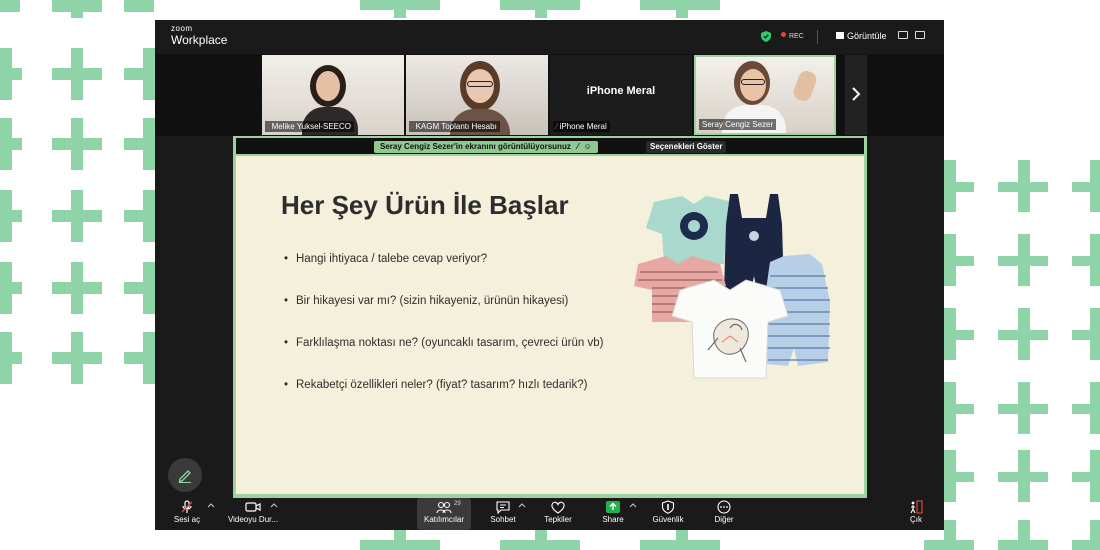 This screenshot has height=550, width=1100. What do you see at coordinates (840, 35) in the screenshot?
I see `grid-view-icon` at bounding box center [840, 35].